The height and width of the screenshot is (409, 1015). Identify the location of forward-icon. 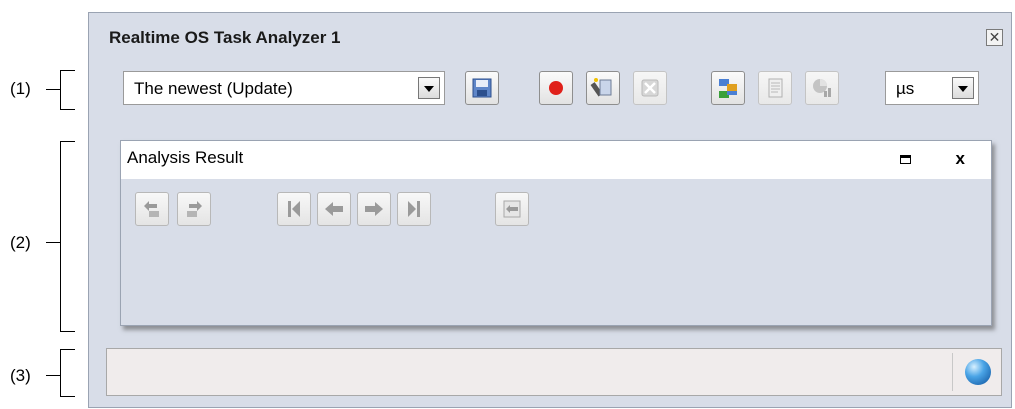
(194, 209).